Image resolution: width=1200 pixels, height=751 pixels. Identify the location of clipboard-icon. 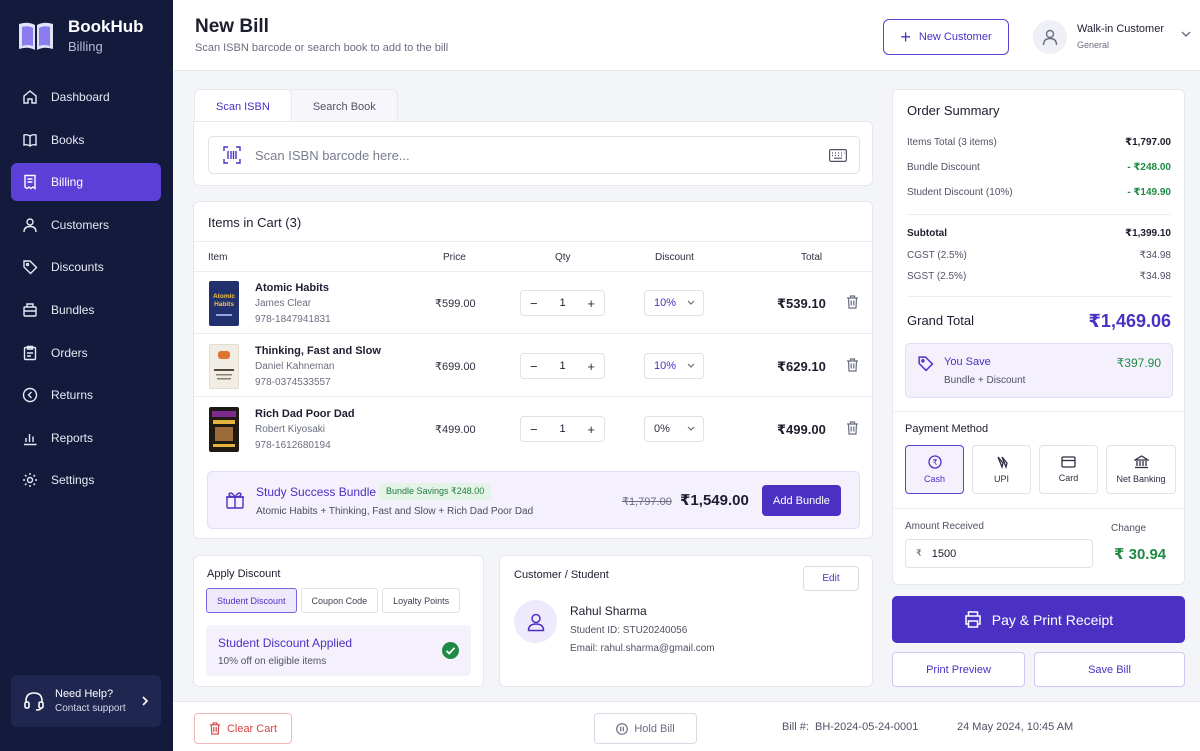
(30, 352).